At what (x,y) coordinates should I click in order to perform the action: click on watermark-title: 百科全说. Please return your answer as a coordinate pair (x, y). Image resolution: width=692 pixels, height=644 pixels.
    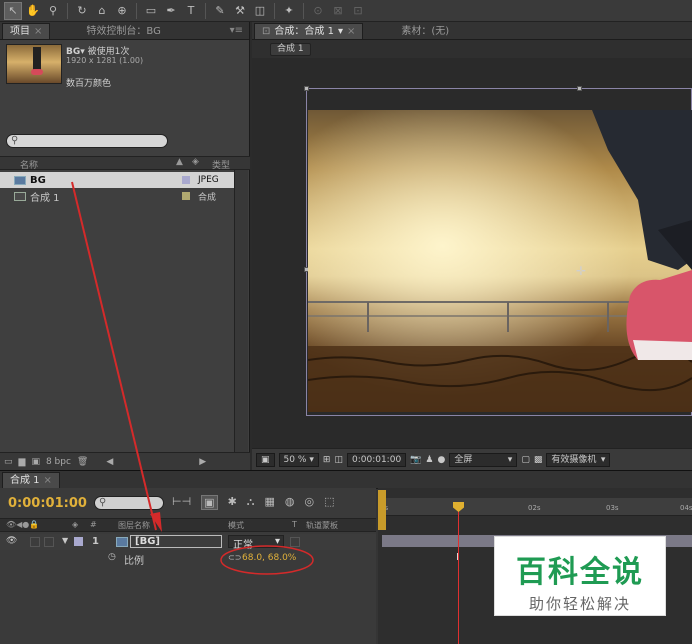
    Looking at the image, I should click on (580, 572).